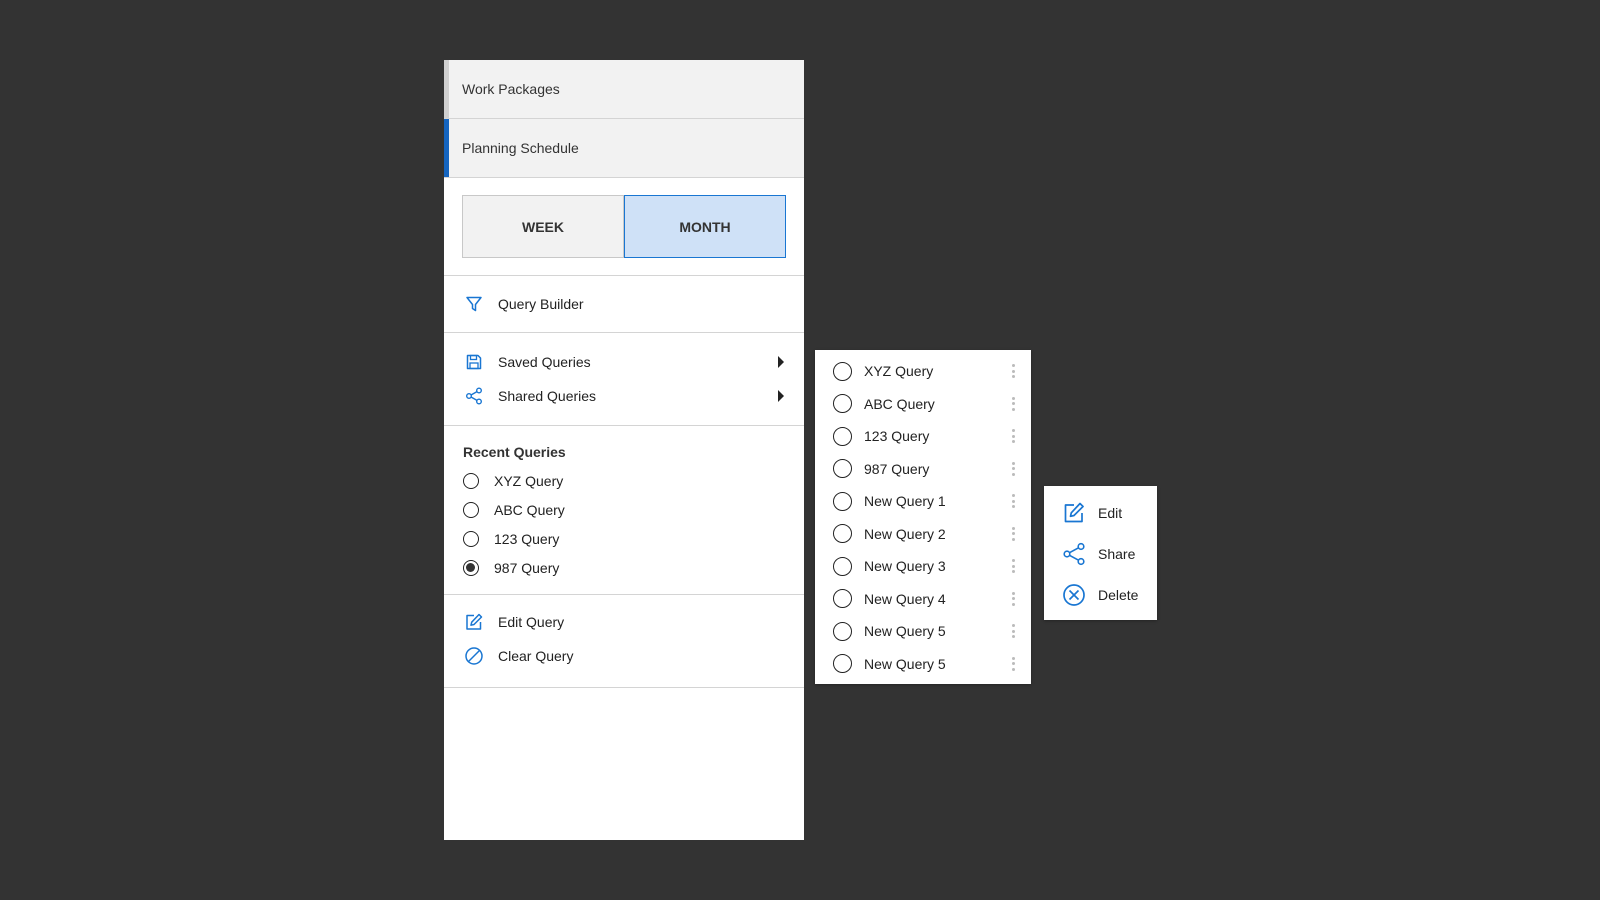 The width and height of the screenshot is (1600, 900). Describe the element at coordinates (529, 509) in the screenshot. I see `recent-query-label: ABC Query` at that location.